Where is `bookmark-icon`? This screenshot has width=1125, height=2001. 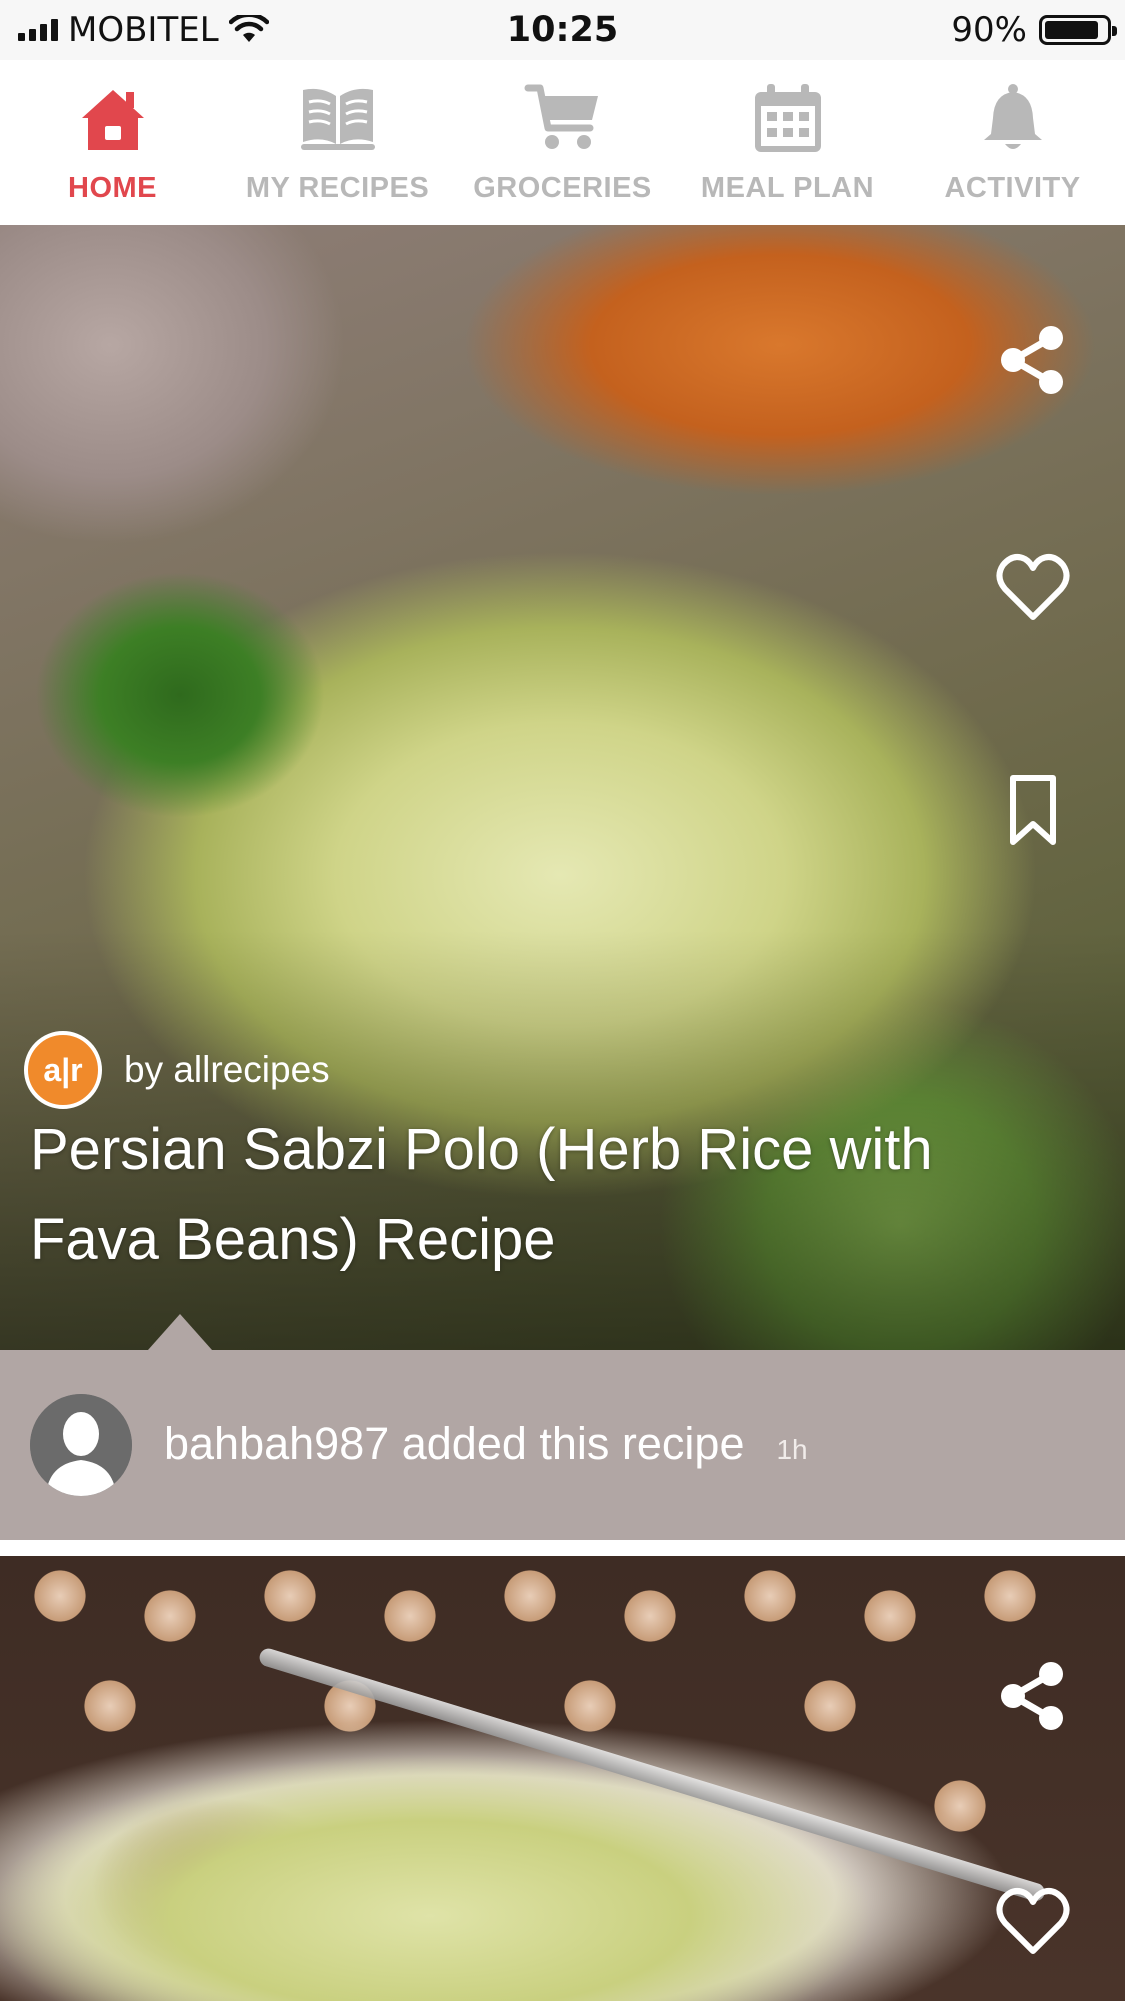
bookmark-icon is located at coordinates (1033, 810).